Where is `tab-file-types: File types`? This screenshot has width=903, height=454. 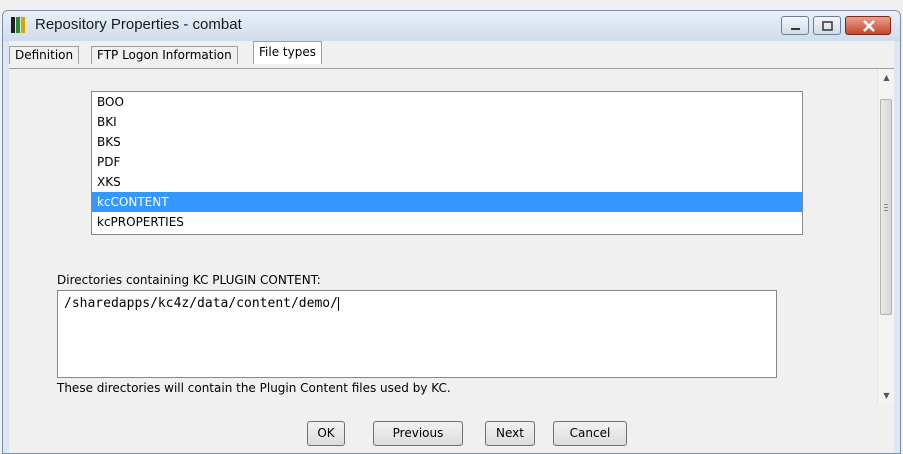
tab-file-types: File types is located at coordinates (287, 52).